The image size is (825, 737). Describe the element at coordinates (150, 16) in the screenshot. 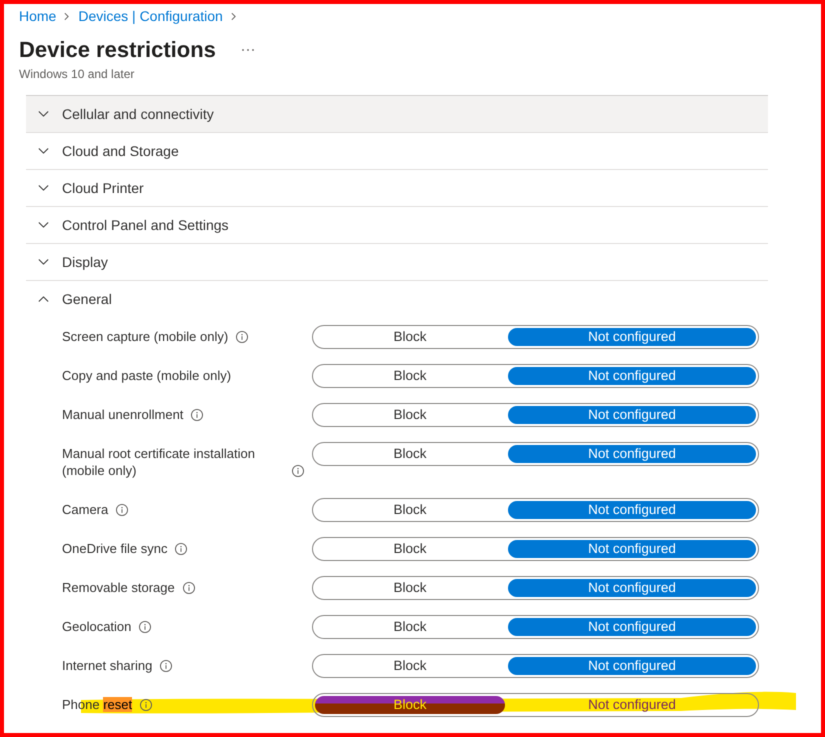

I see `breadcrumb-link: Devices | Configuration` at that location.